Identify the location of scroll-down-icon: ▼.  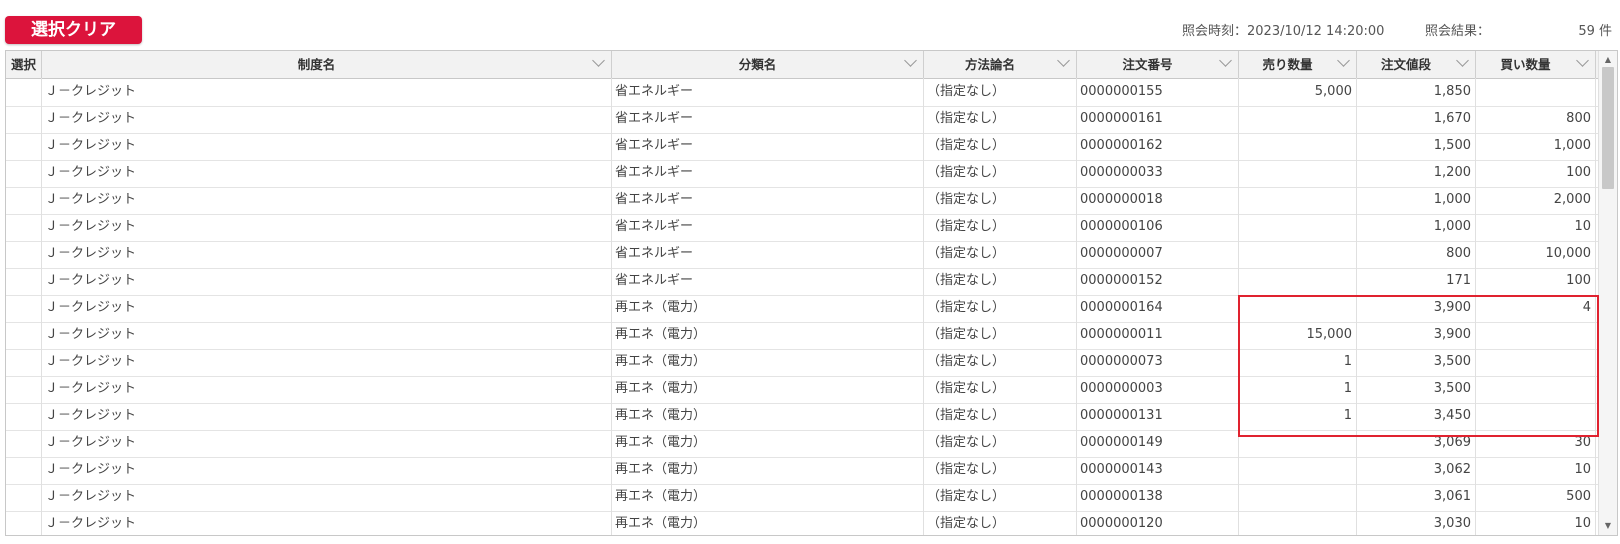
(1608, 526).